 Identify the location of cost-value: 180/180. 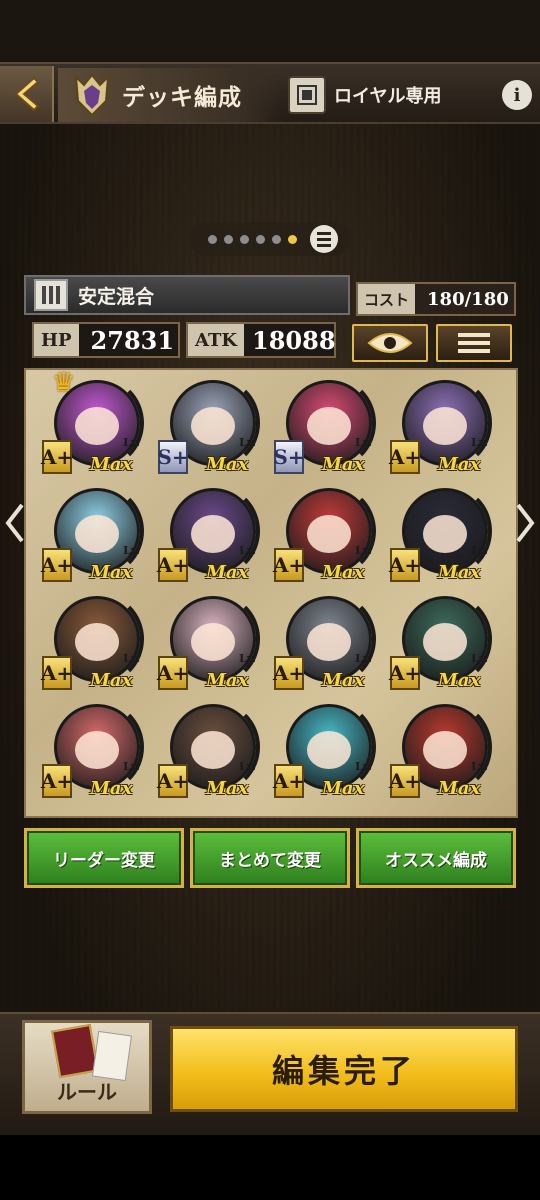
(468, 299).